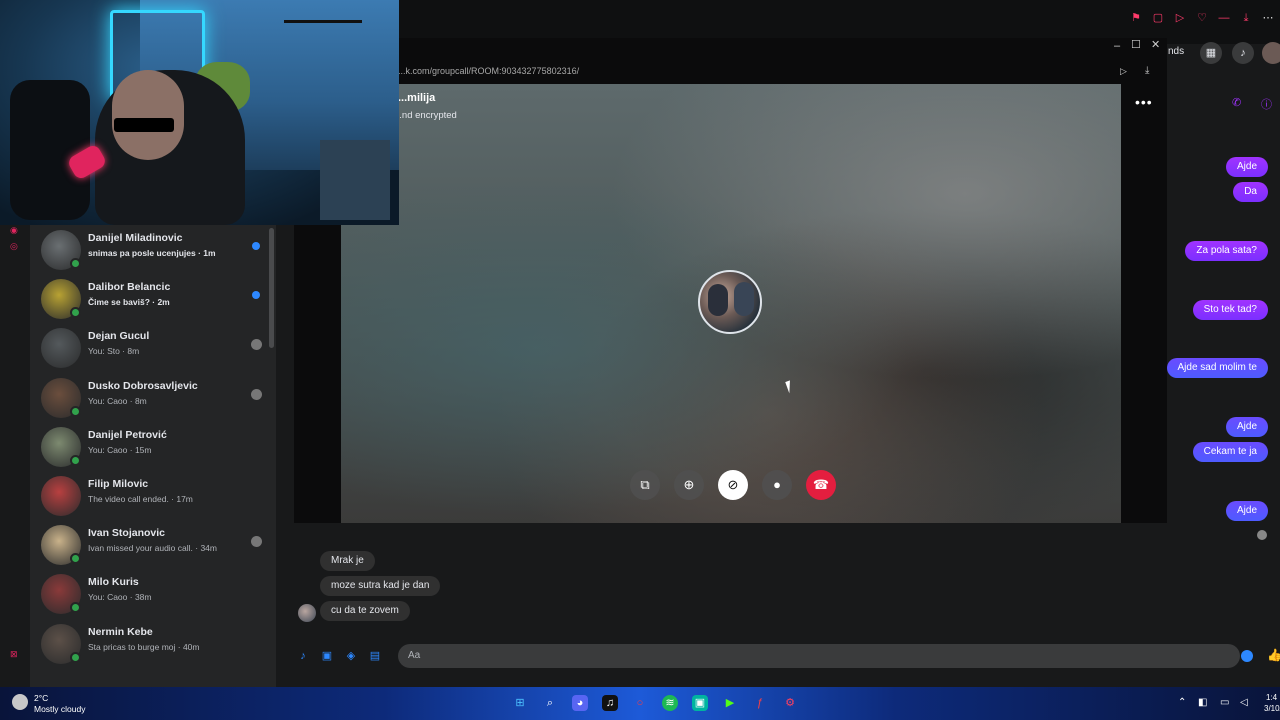 This screenshot has width=1280, height=720. I want to click on chat-avatar, so click(61, 496).